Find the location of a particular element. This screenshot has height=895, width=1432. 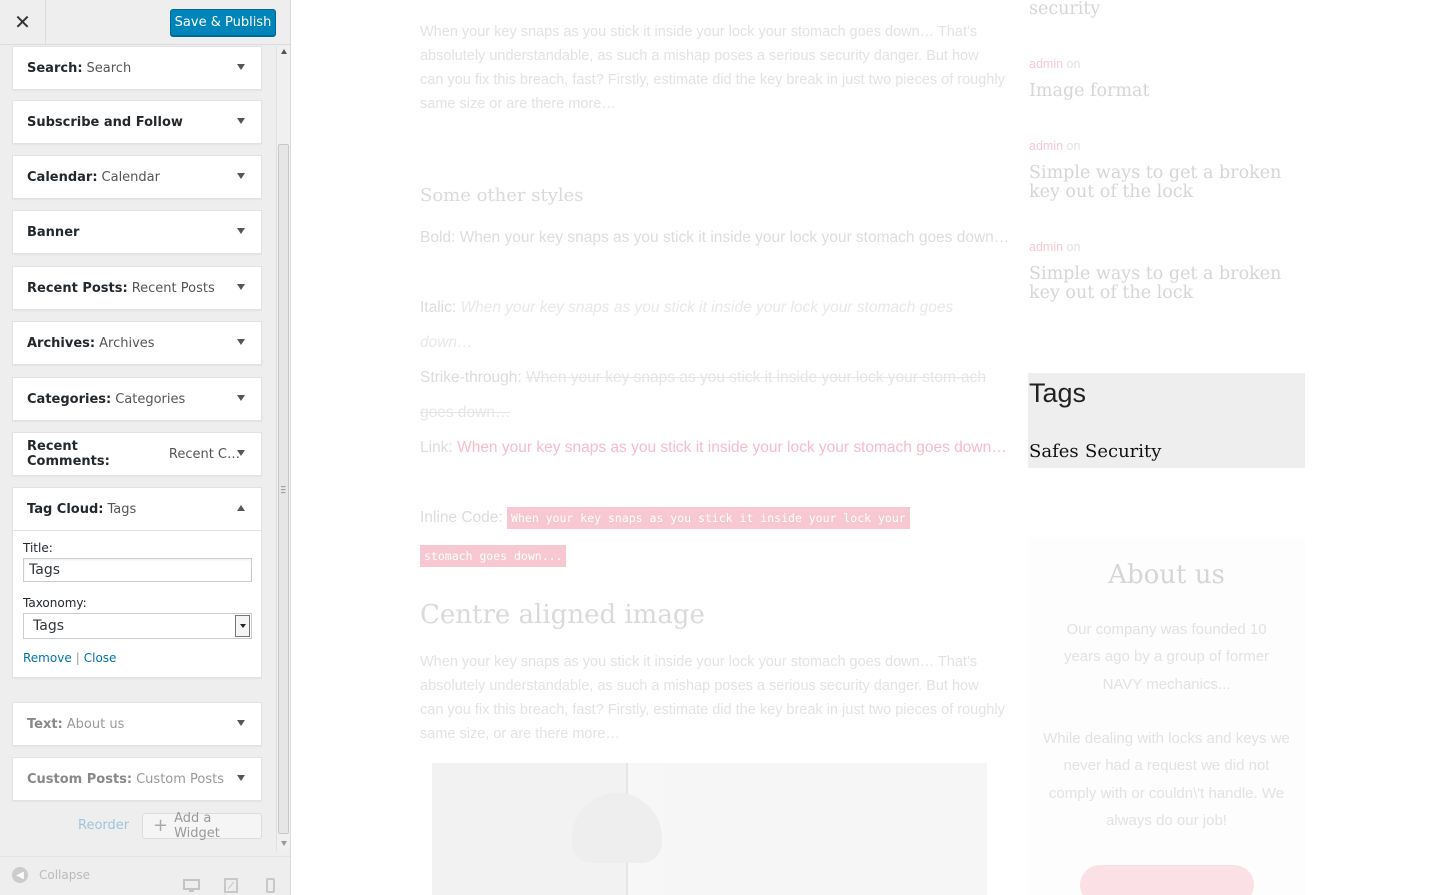

scroll-up-icon is located at coordinates (284, 51).